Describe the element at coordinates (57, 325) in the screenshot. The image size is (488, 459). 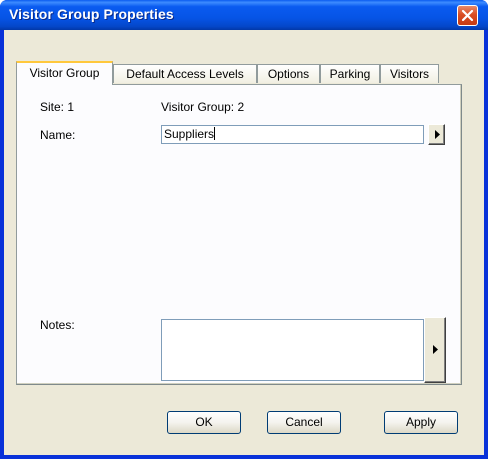
I see `notes-label: Notes:` at that location.